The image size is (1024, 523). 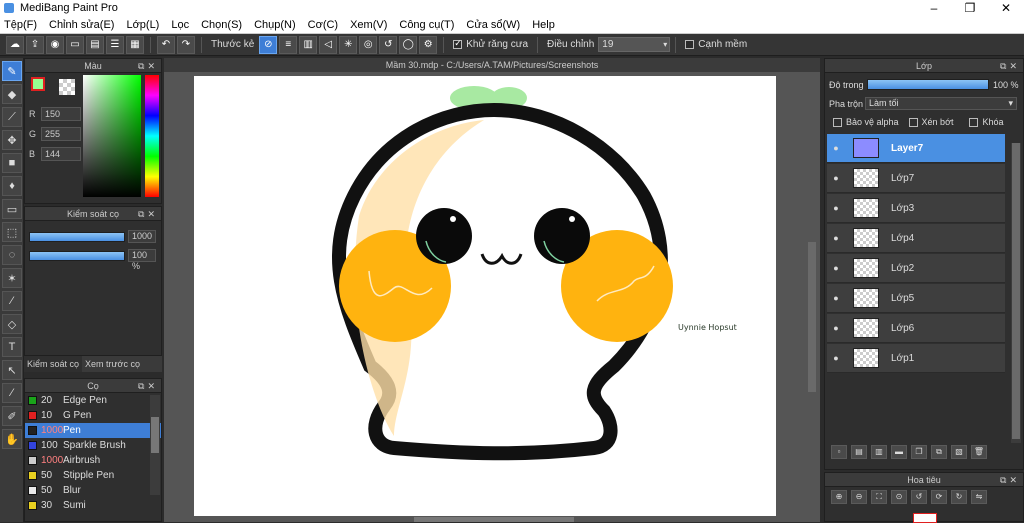 I want to click on comment-icon: ◉, so click(x=55, y=44).